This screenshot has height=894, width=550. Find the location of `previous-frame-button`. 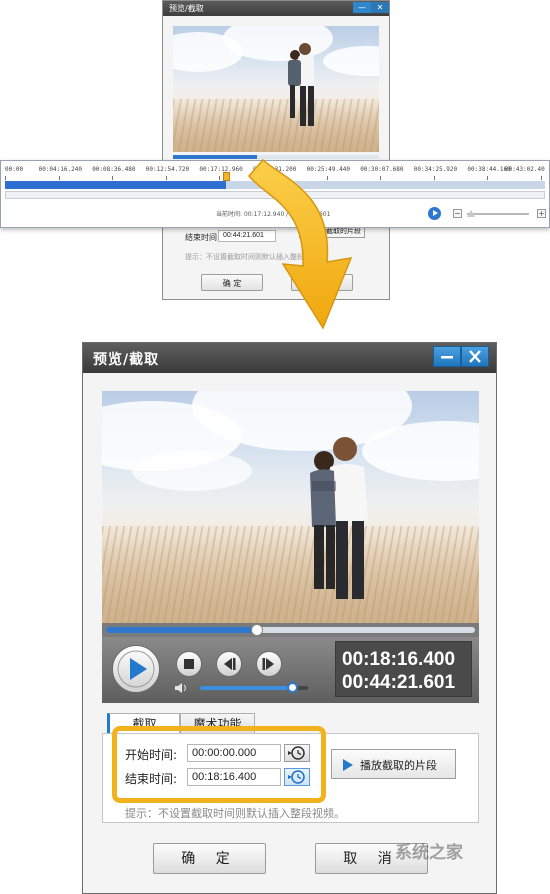

previous-frame-button is located at coordinates (229, 664).